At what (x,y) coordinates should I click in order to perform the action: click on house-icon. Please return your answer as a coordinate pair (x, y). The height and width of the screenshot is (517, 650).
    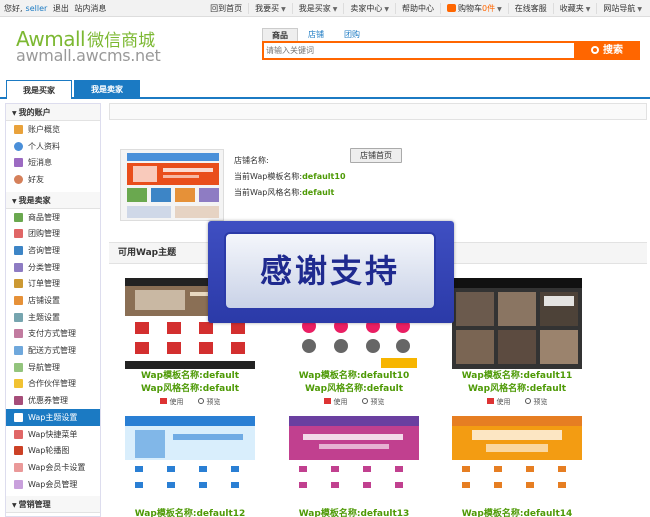
    Looking at the image, I should click on (18, 129).